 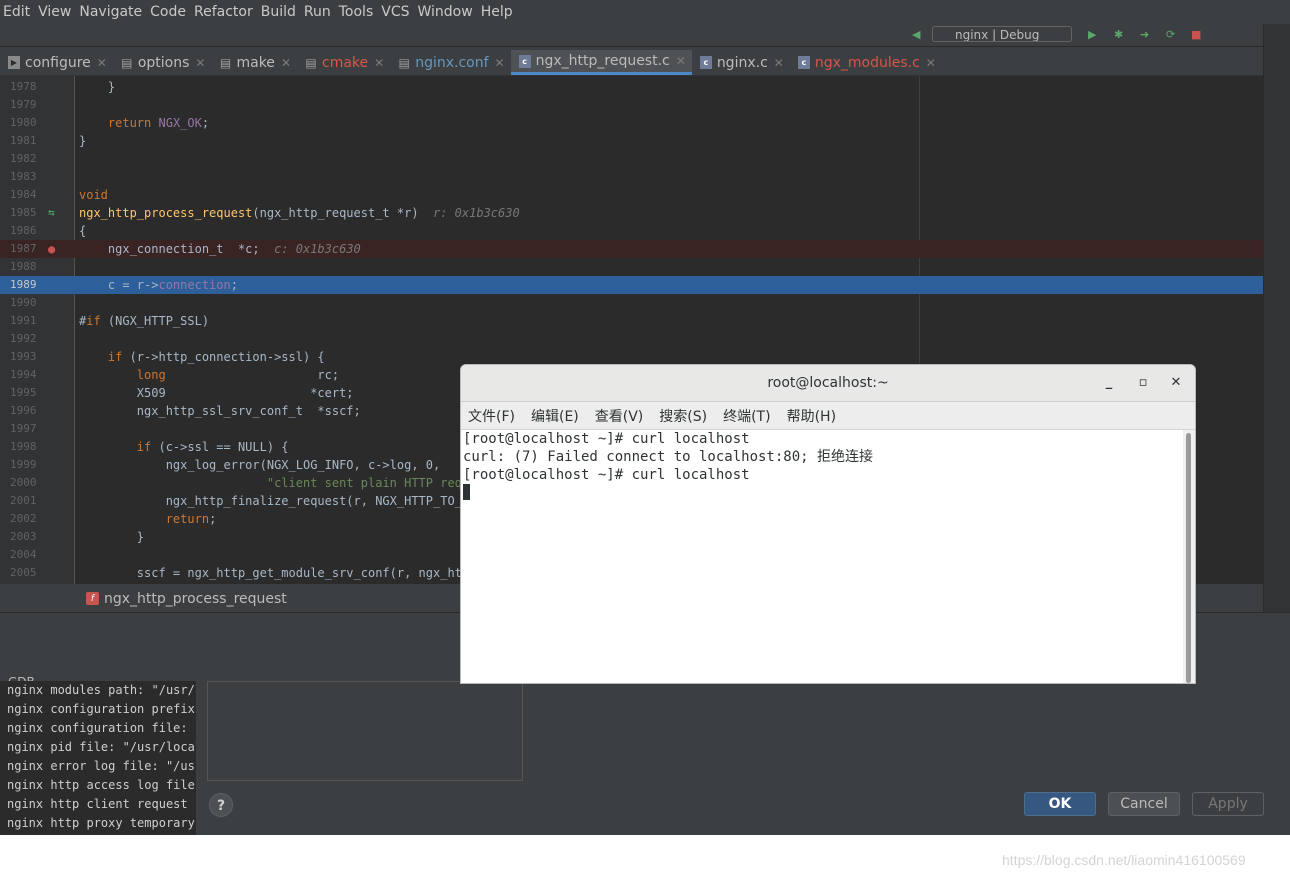 What do you see at coordinates (811, 416) in the screenshot?
I see `terminal-menu-item: 帮助(H)` at bounding box center [811, 416].